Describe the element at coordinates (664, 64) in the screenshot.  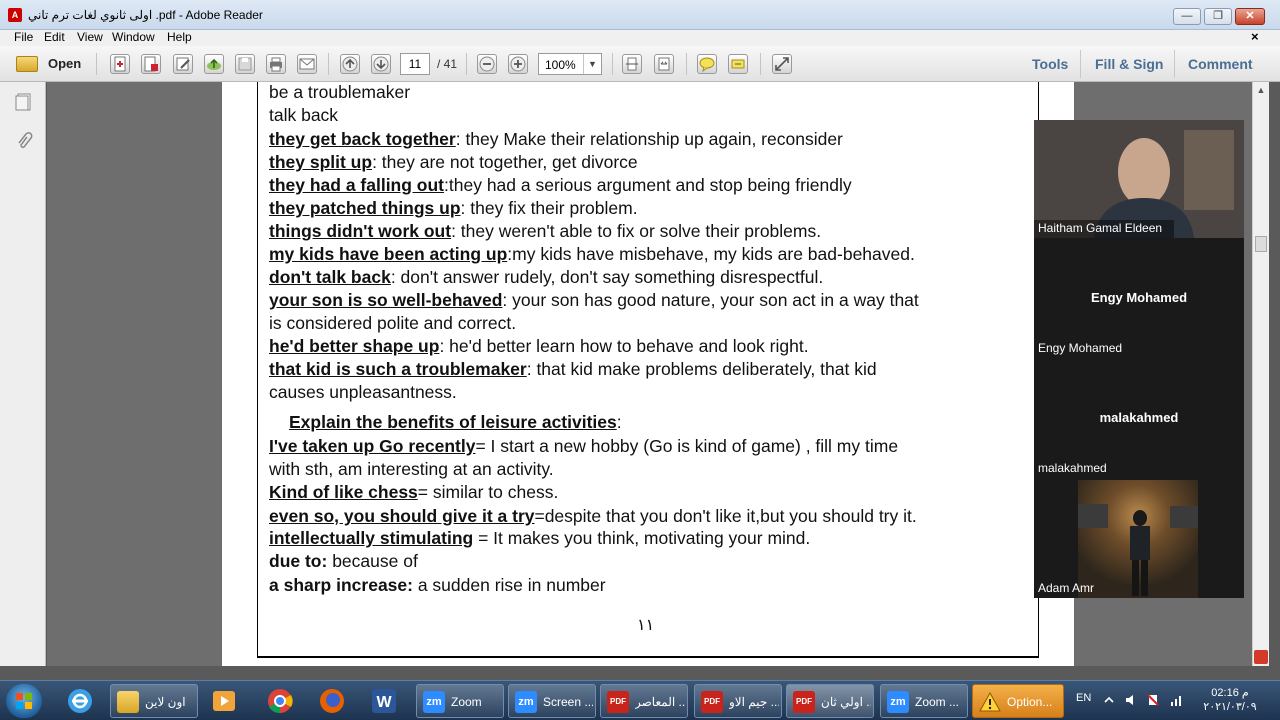
I see `fit-width-icon` at that location.